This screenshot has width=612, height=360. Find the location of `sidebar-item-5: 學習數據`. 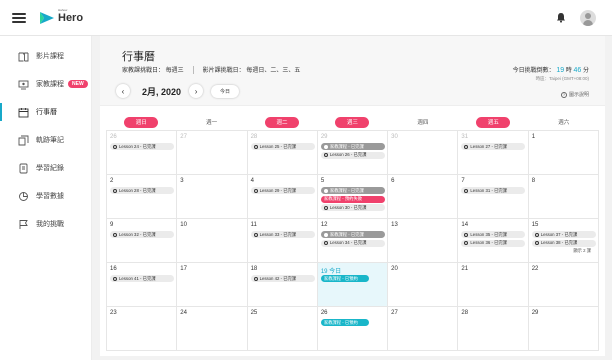

sidebar-item-5: 學習數據 is located at coordinates (45, 196).